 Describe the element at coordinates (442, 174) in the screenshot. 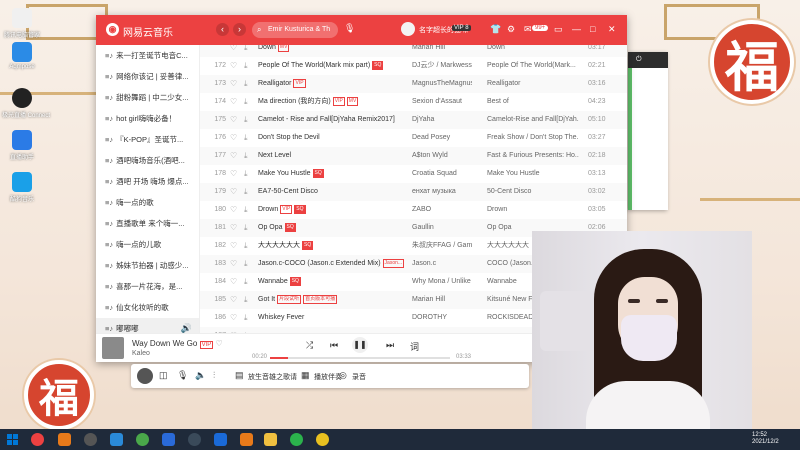

I see `track-artist: Croatia Squad` at that location.